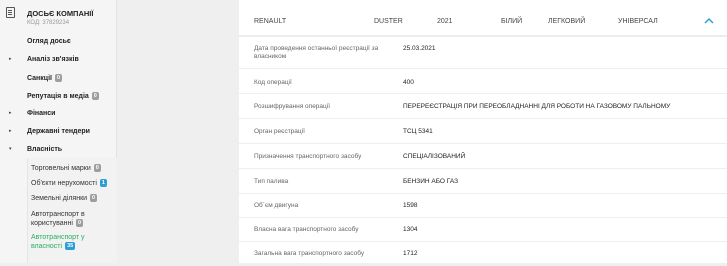 The width and height of the screenshot is (727, 266). Describe the element at coordinates (431, 181) in the screenshot. I see `detail-value: БЕНЗИН АБО ГАЗ` at that location.